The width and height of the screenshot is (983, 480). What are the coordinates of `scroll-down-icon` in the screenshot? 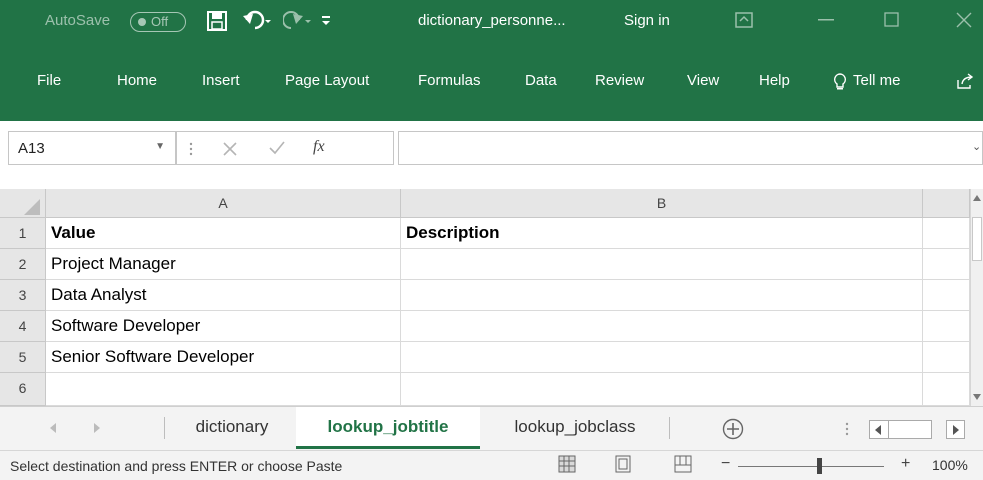 It's located at (977, 397).